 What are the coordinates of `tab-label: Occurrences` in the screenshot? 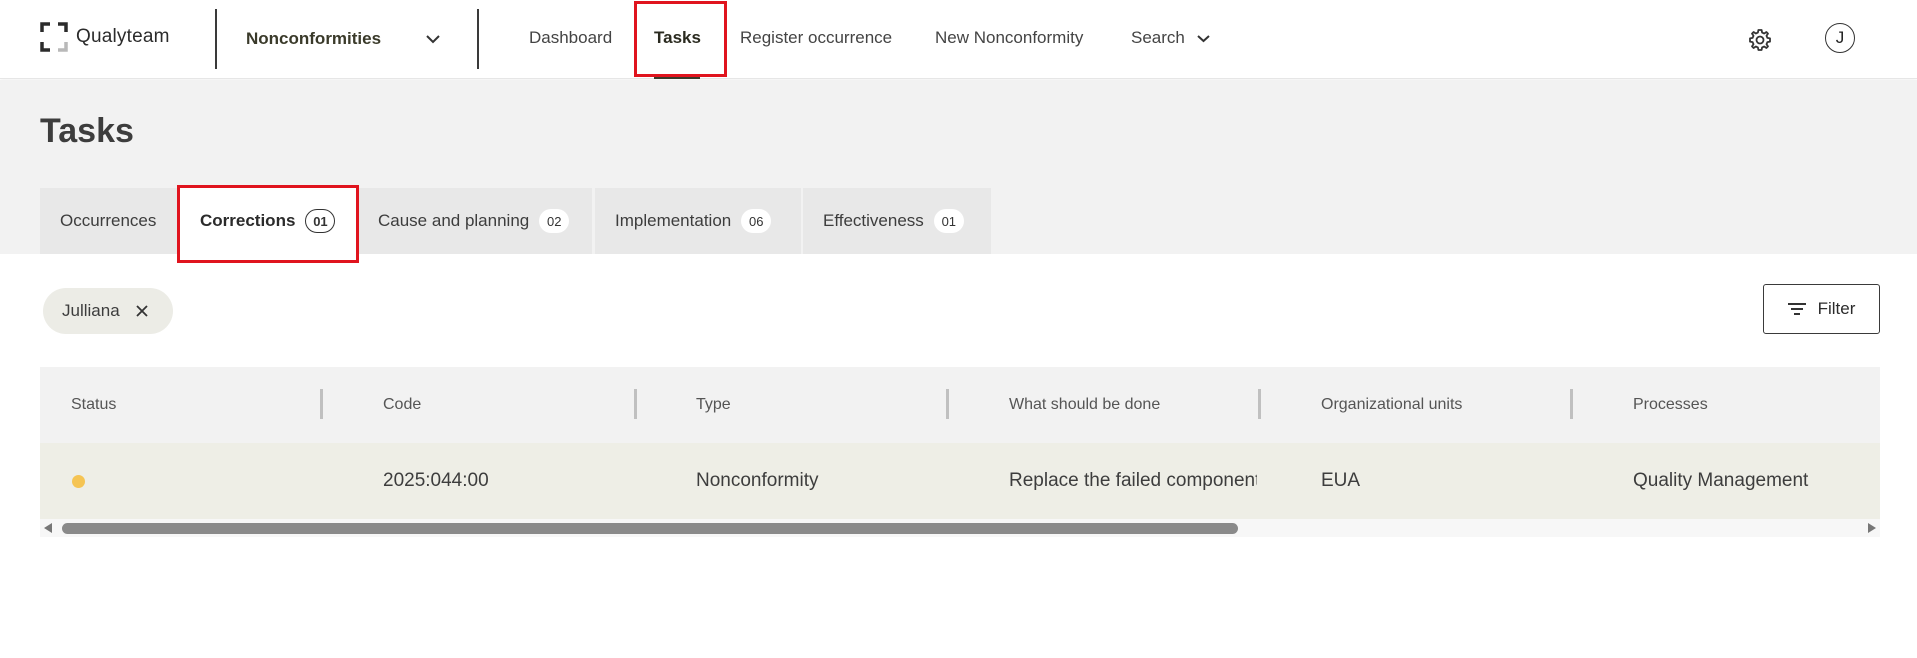 It's located at (108, 220).